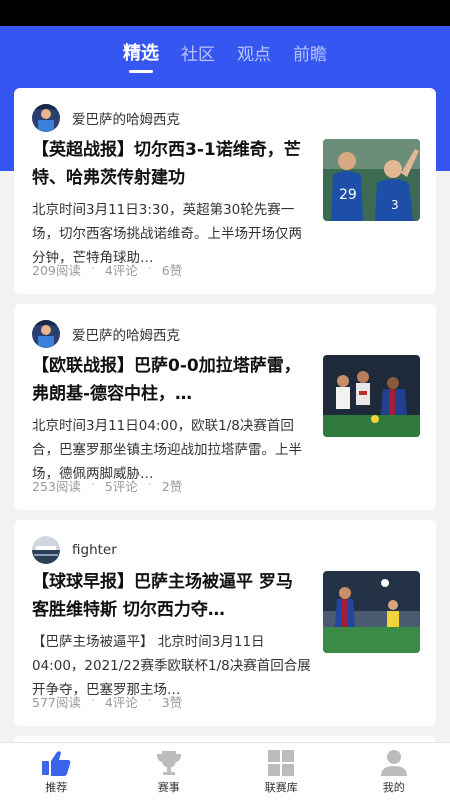  Describe the element at coordinates (56, 763) in the screenshot. I see `thumbs-up-icon` at that location.